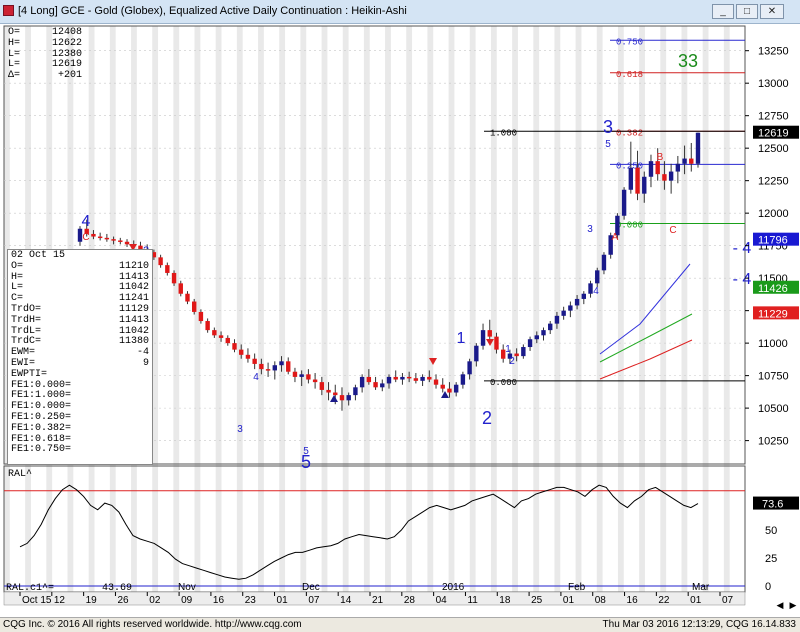 The width and height of the screenshot is (800, 632). What do you see at coordinates (505, 600) in the screenshot?
I see `x-tick-label: 18` at bounding box center [505, 600].